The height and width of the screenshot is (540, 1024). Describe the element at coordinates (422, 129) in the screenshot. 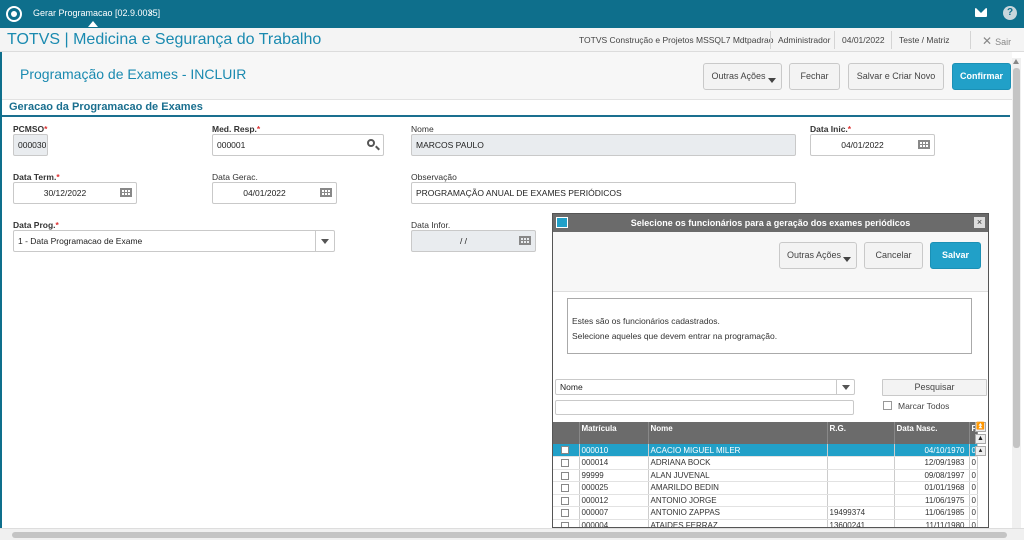

I see `nome-label: Nome` at that location.